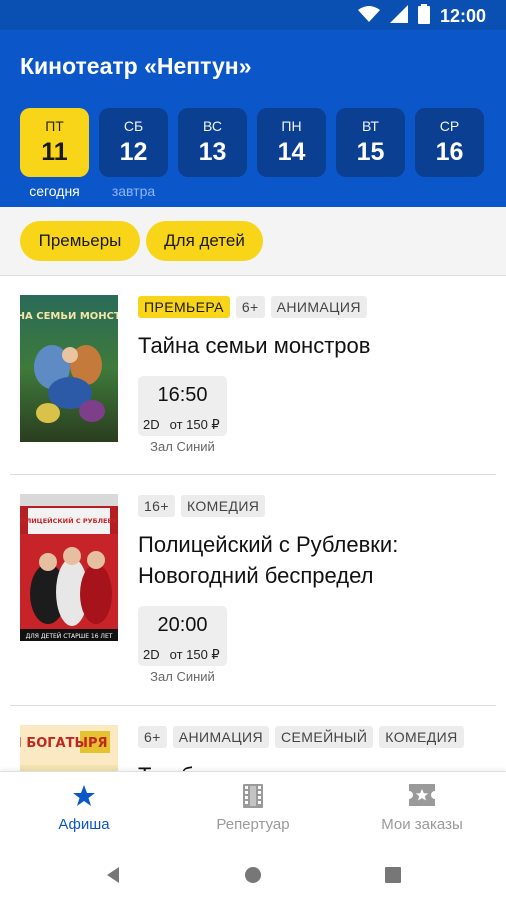  I want to click on date-item: ВТ 15, so click(370, 154).